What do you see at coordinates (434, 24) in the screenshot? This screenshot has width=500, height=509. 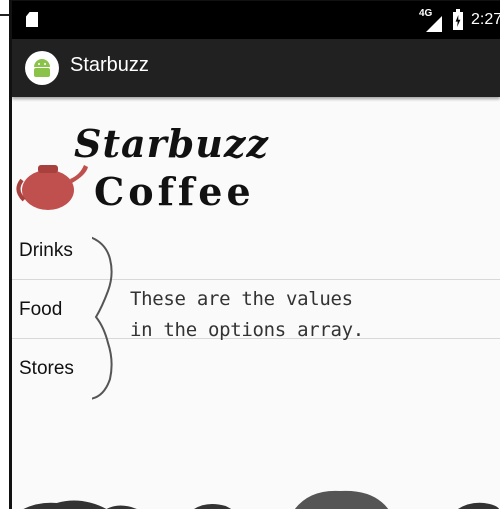 I see `signal-icon` at bounding box center [434, 24].